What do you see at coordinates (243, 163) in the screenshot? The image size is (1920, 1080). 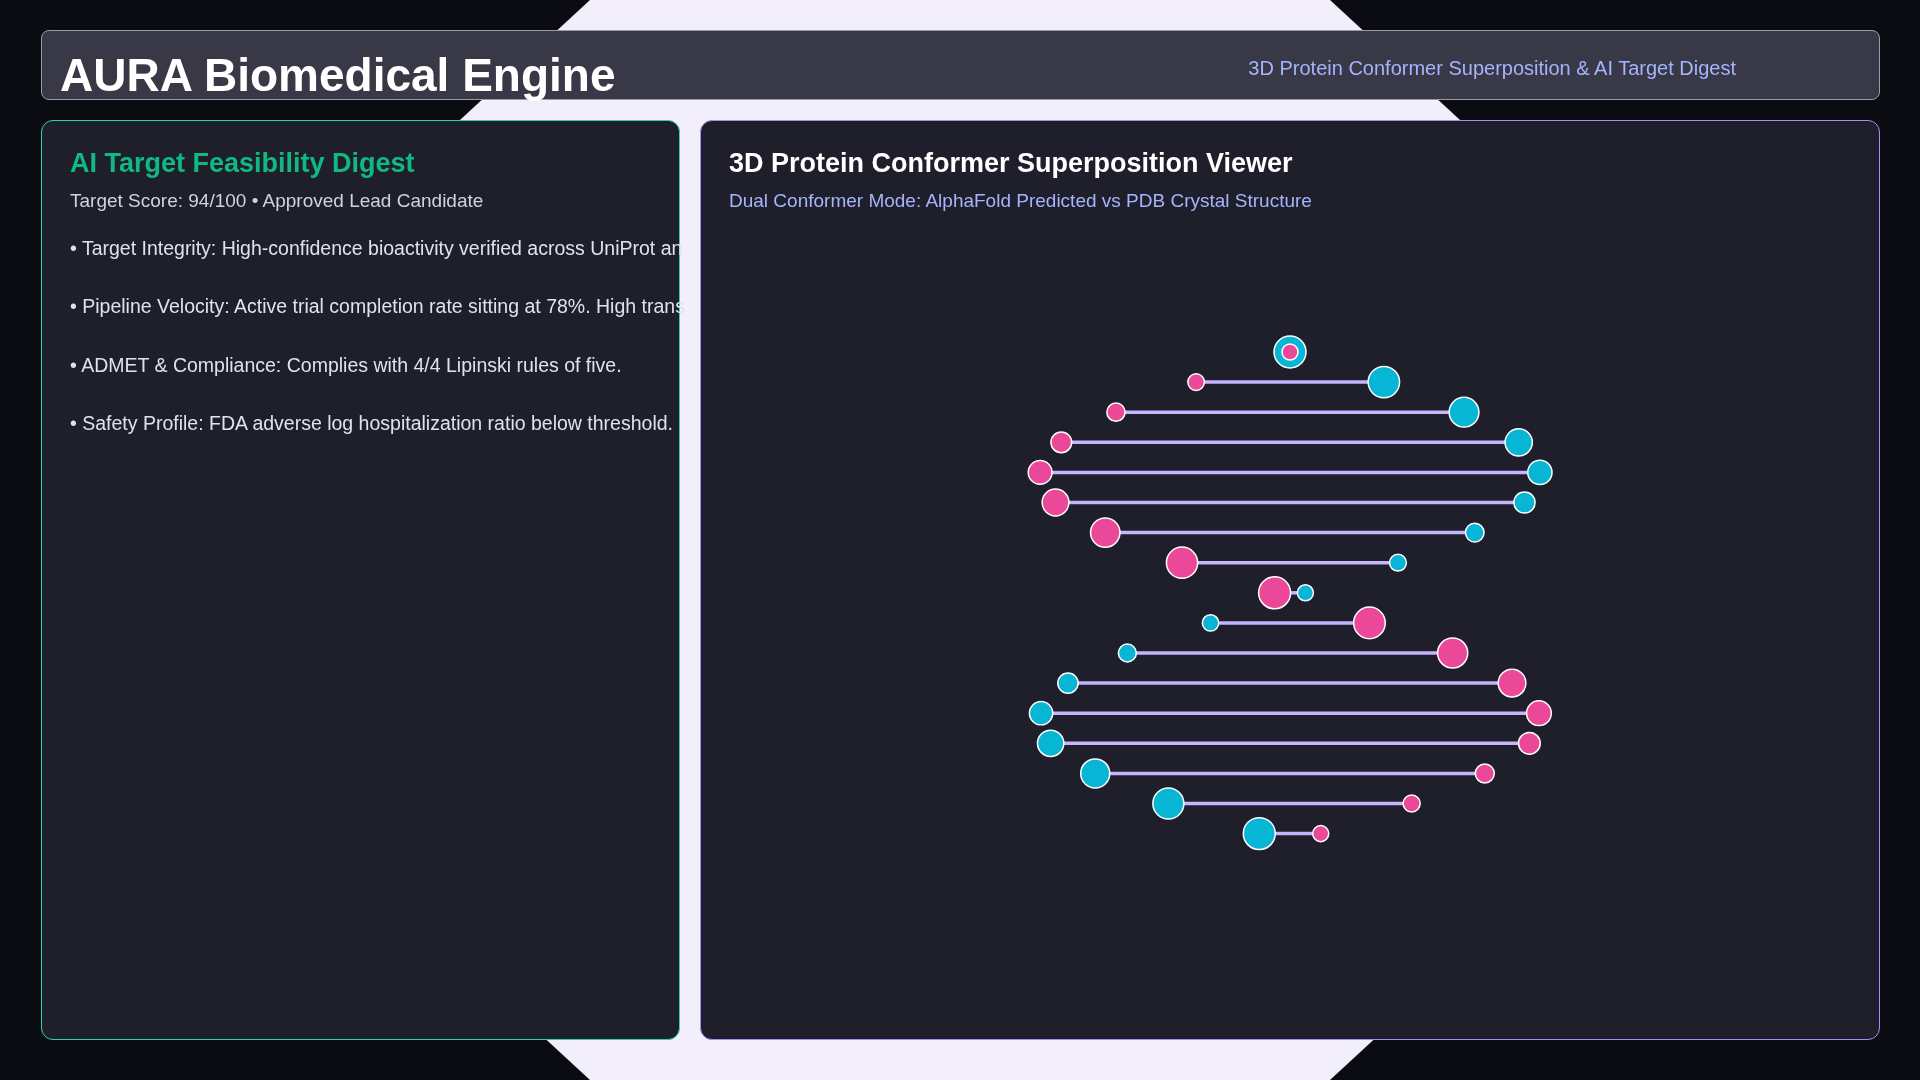 I see `digest-title: AI Target Feasibility Digest` at bounding box center [243, 163].